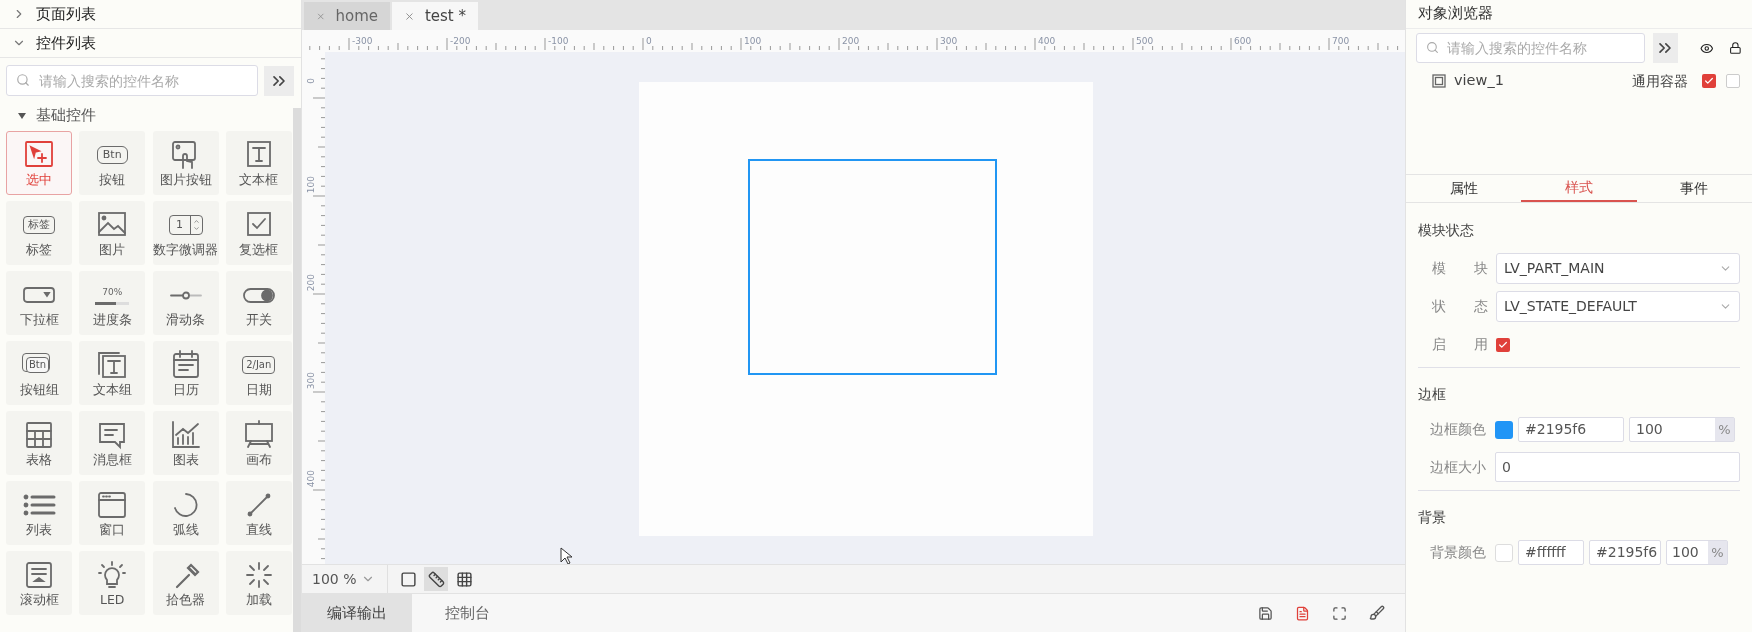 Image resolution: width=1752 pixels, height=632 pixels. I want to click on ruler-label: -300, so click(362, 41).